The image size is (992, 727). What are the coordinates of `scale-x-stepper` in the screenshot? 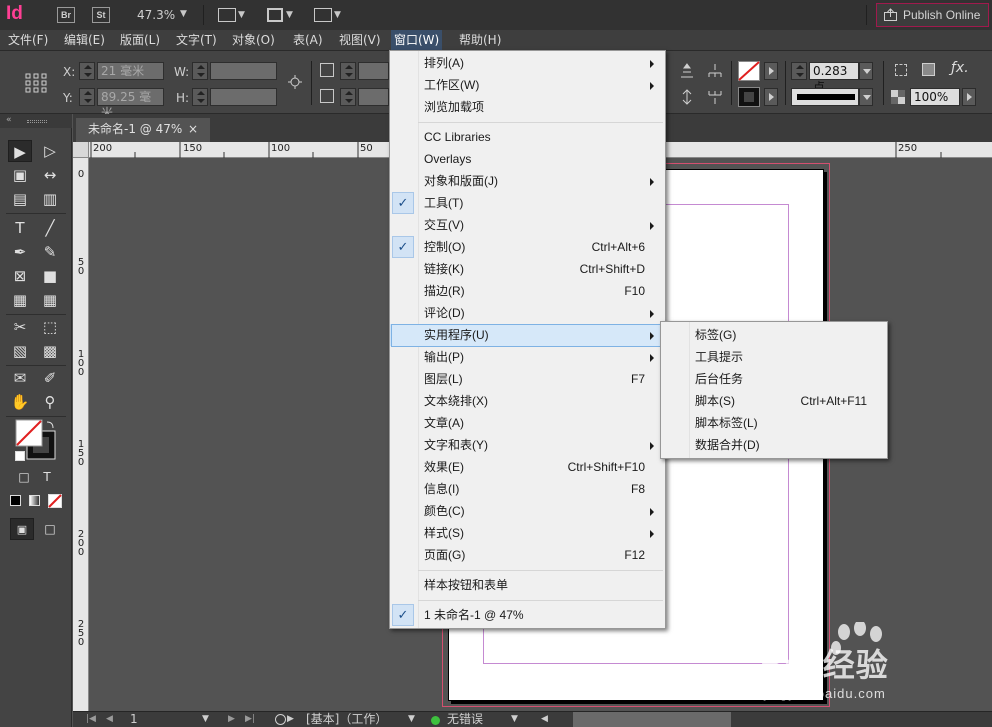 It's located at (348, 71).